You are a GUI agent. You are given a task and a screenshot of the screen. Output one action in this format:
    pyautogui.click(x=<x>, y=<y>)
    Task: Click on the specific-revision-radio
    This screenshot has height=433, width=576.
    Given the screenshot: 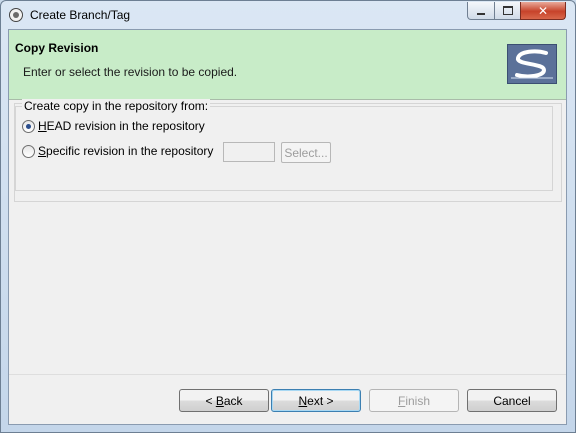 What is the action you would take?
    pyautogui.click(x=28, y=151)
    